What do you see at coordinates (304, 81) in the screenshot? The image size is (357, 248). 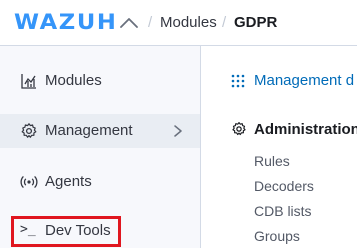 I see `management-directory-link: Management d` at bounding box center [304, 81].